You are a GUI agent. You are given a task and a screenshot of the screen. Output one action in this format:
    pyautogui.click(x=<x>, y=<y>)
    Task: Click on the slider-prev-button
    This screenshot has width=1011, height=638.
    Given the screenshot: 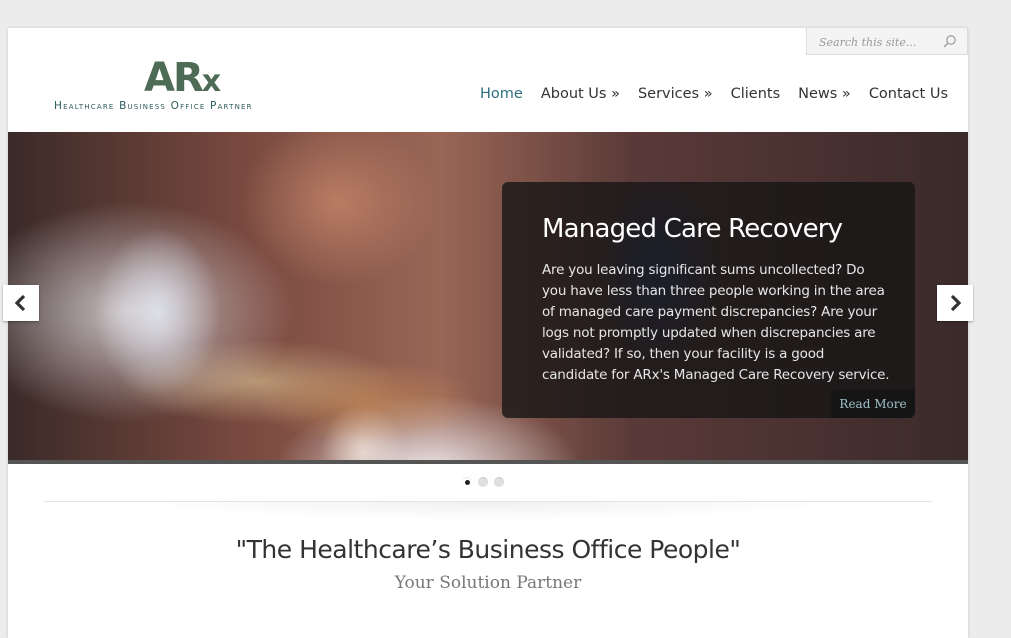 What is the action you would take?
    pyautogui.click(x=21, y=303)
    